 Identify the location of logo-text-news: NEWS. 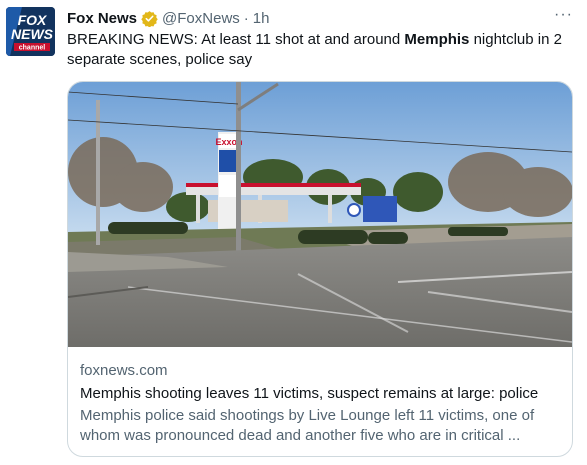
(32, 34).